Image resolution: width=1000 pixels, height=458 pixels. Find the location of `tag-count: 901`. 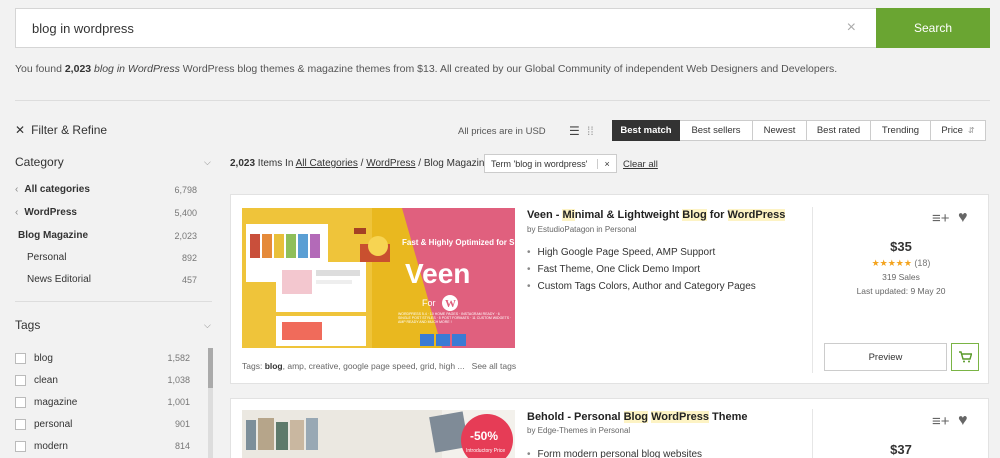

tag-count: 901 is located at coordinates (182, 424).